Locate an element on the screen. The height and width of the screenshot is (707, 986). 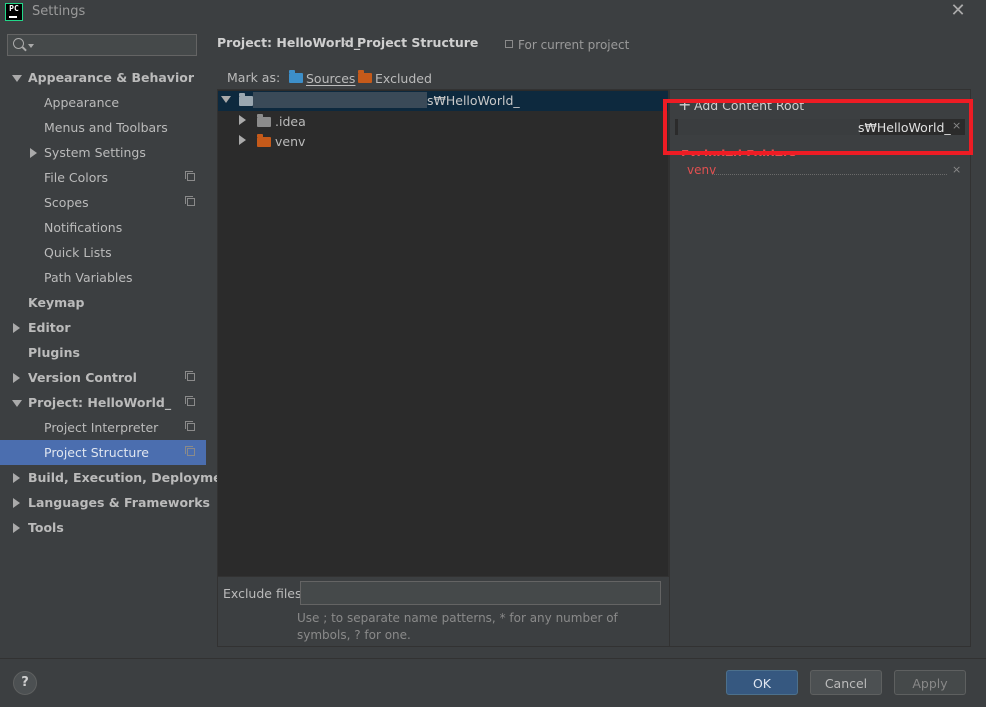
settings-search is located at coordinates (102, 45).